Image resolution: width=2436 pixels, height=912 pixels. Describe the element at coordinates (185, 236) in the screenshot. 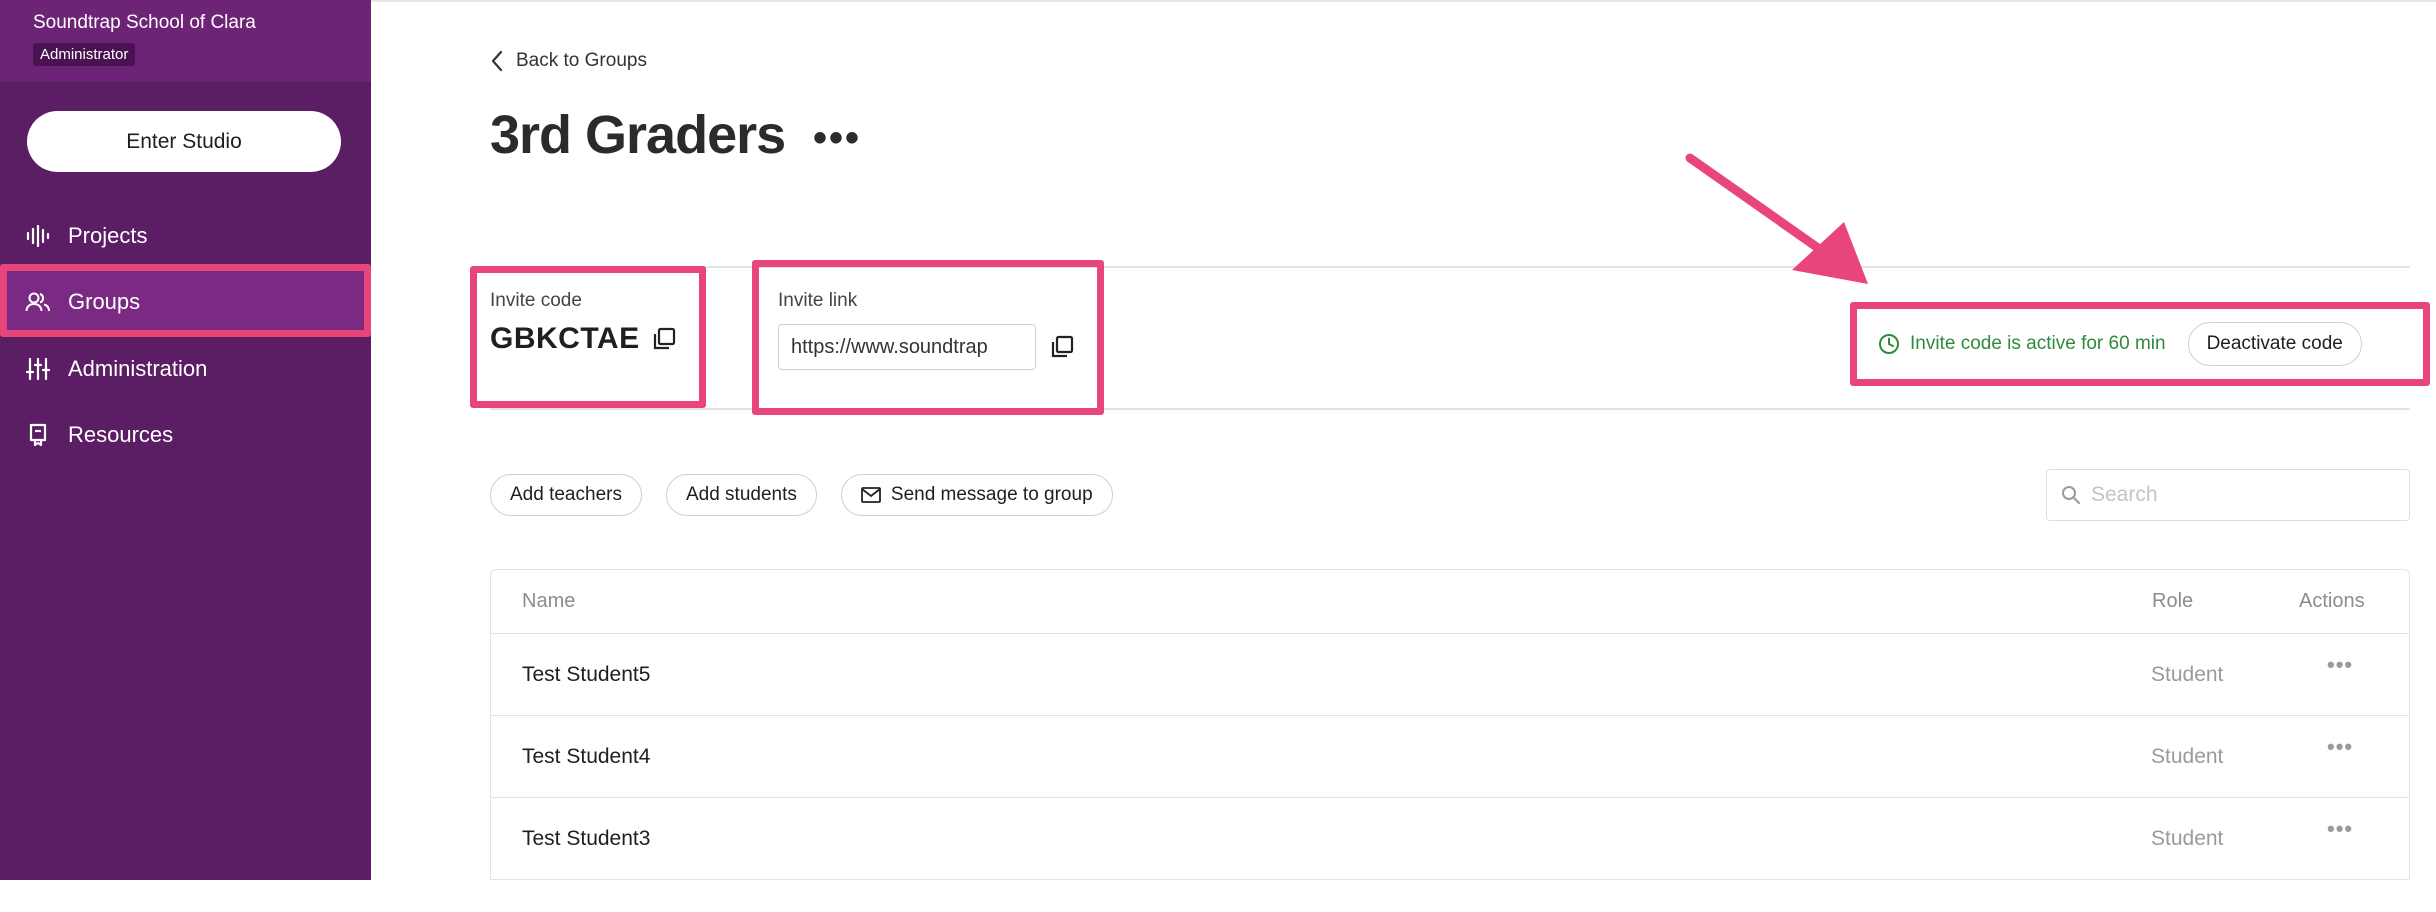

I see `sidebar-item-projects: Projects` at that location.